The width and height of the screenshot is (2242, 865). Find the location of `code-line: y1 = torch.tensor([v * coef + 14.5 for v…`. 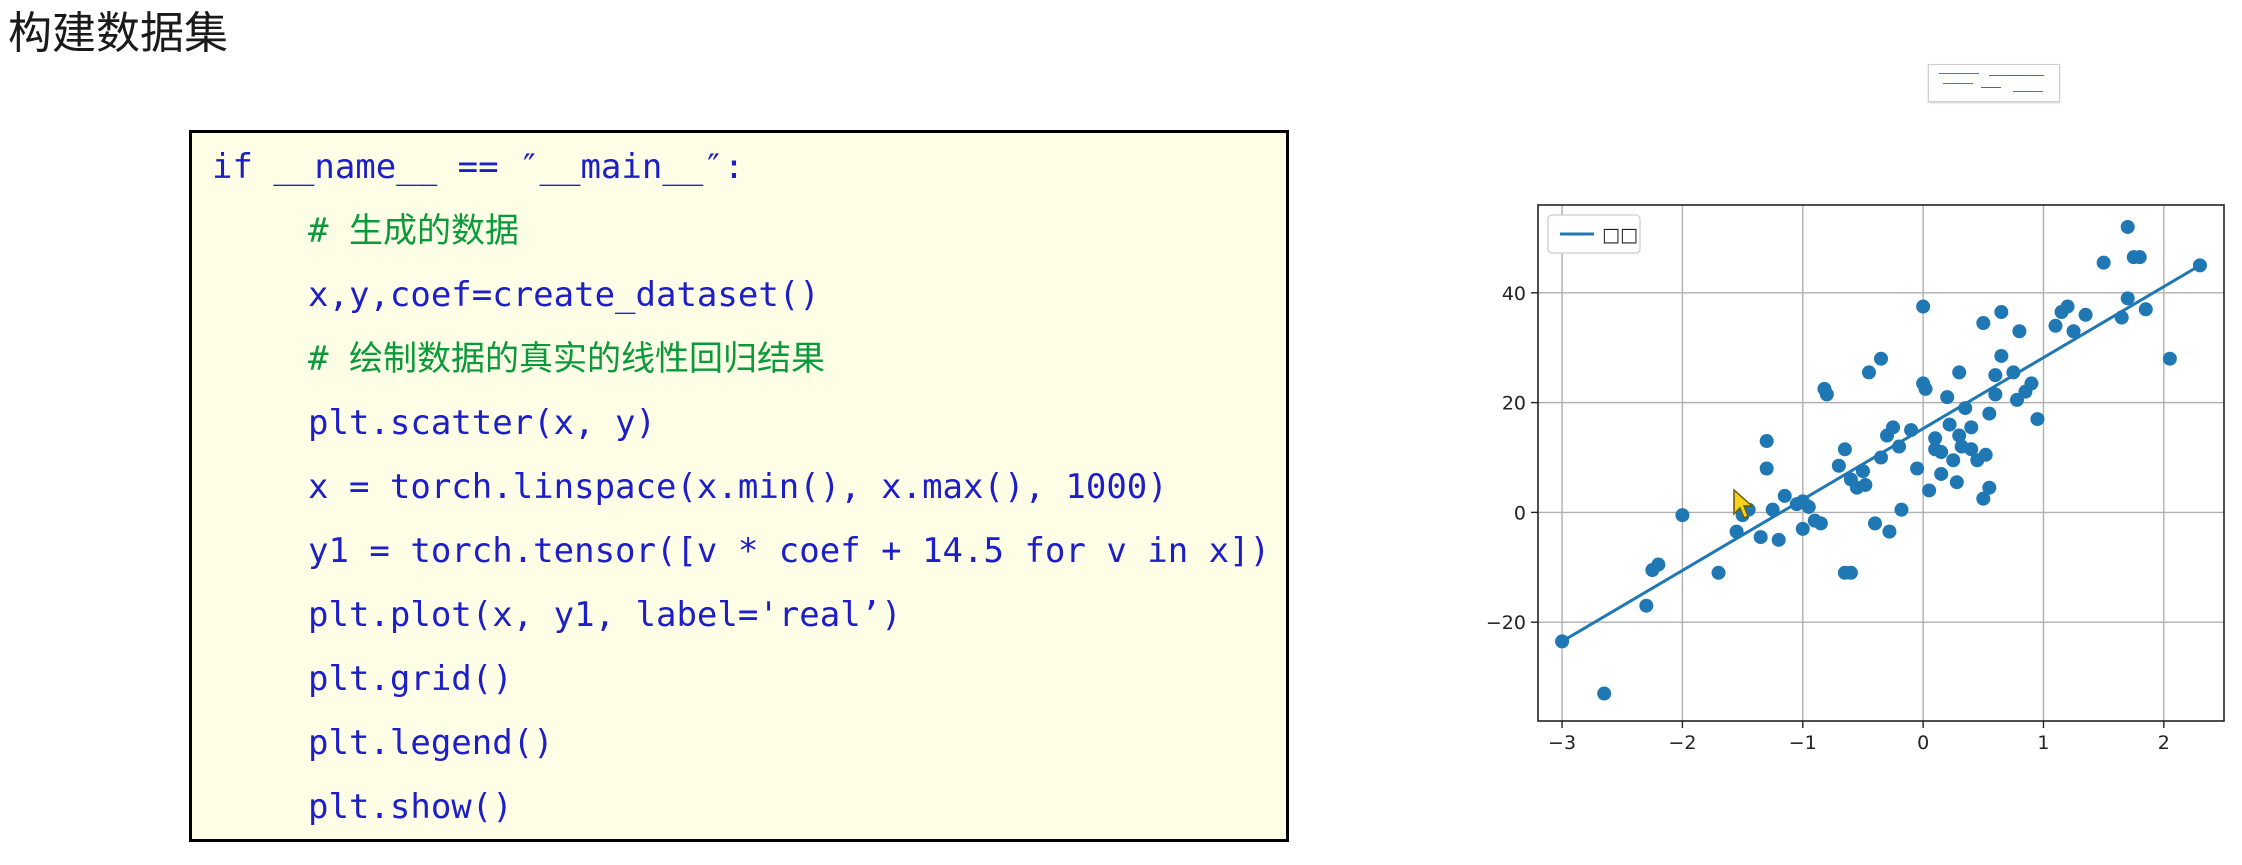

code-line: y1 = torch.tensor([v * coef + 14.5 for v… is located at coordinates (789, 551).